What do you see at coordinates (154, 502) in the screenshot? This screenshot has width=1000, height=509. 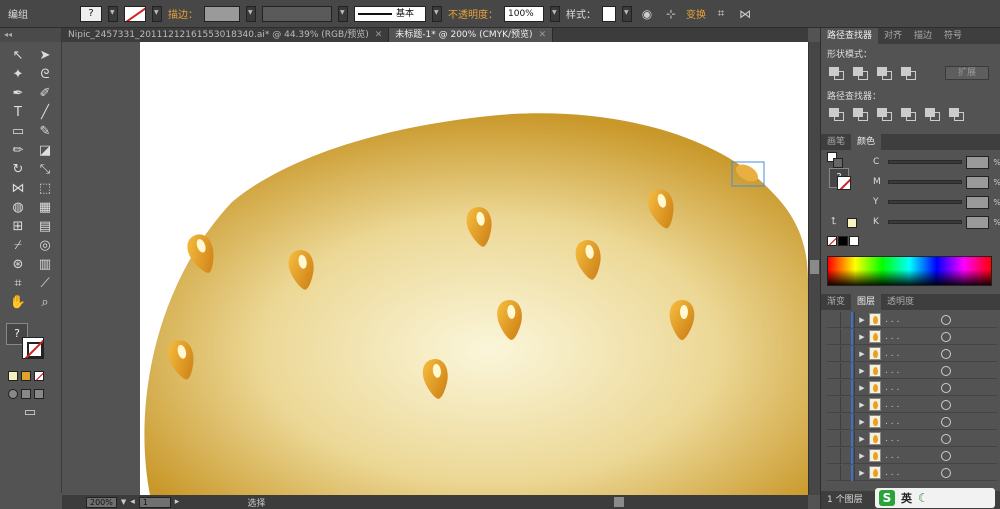 I see `artboard-number-field: 1` at bounding box center [154, 502].